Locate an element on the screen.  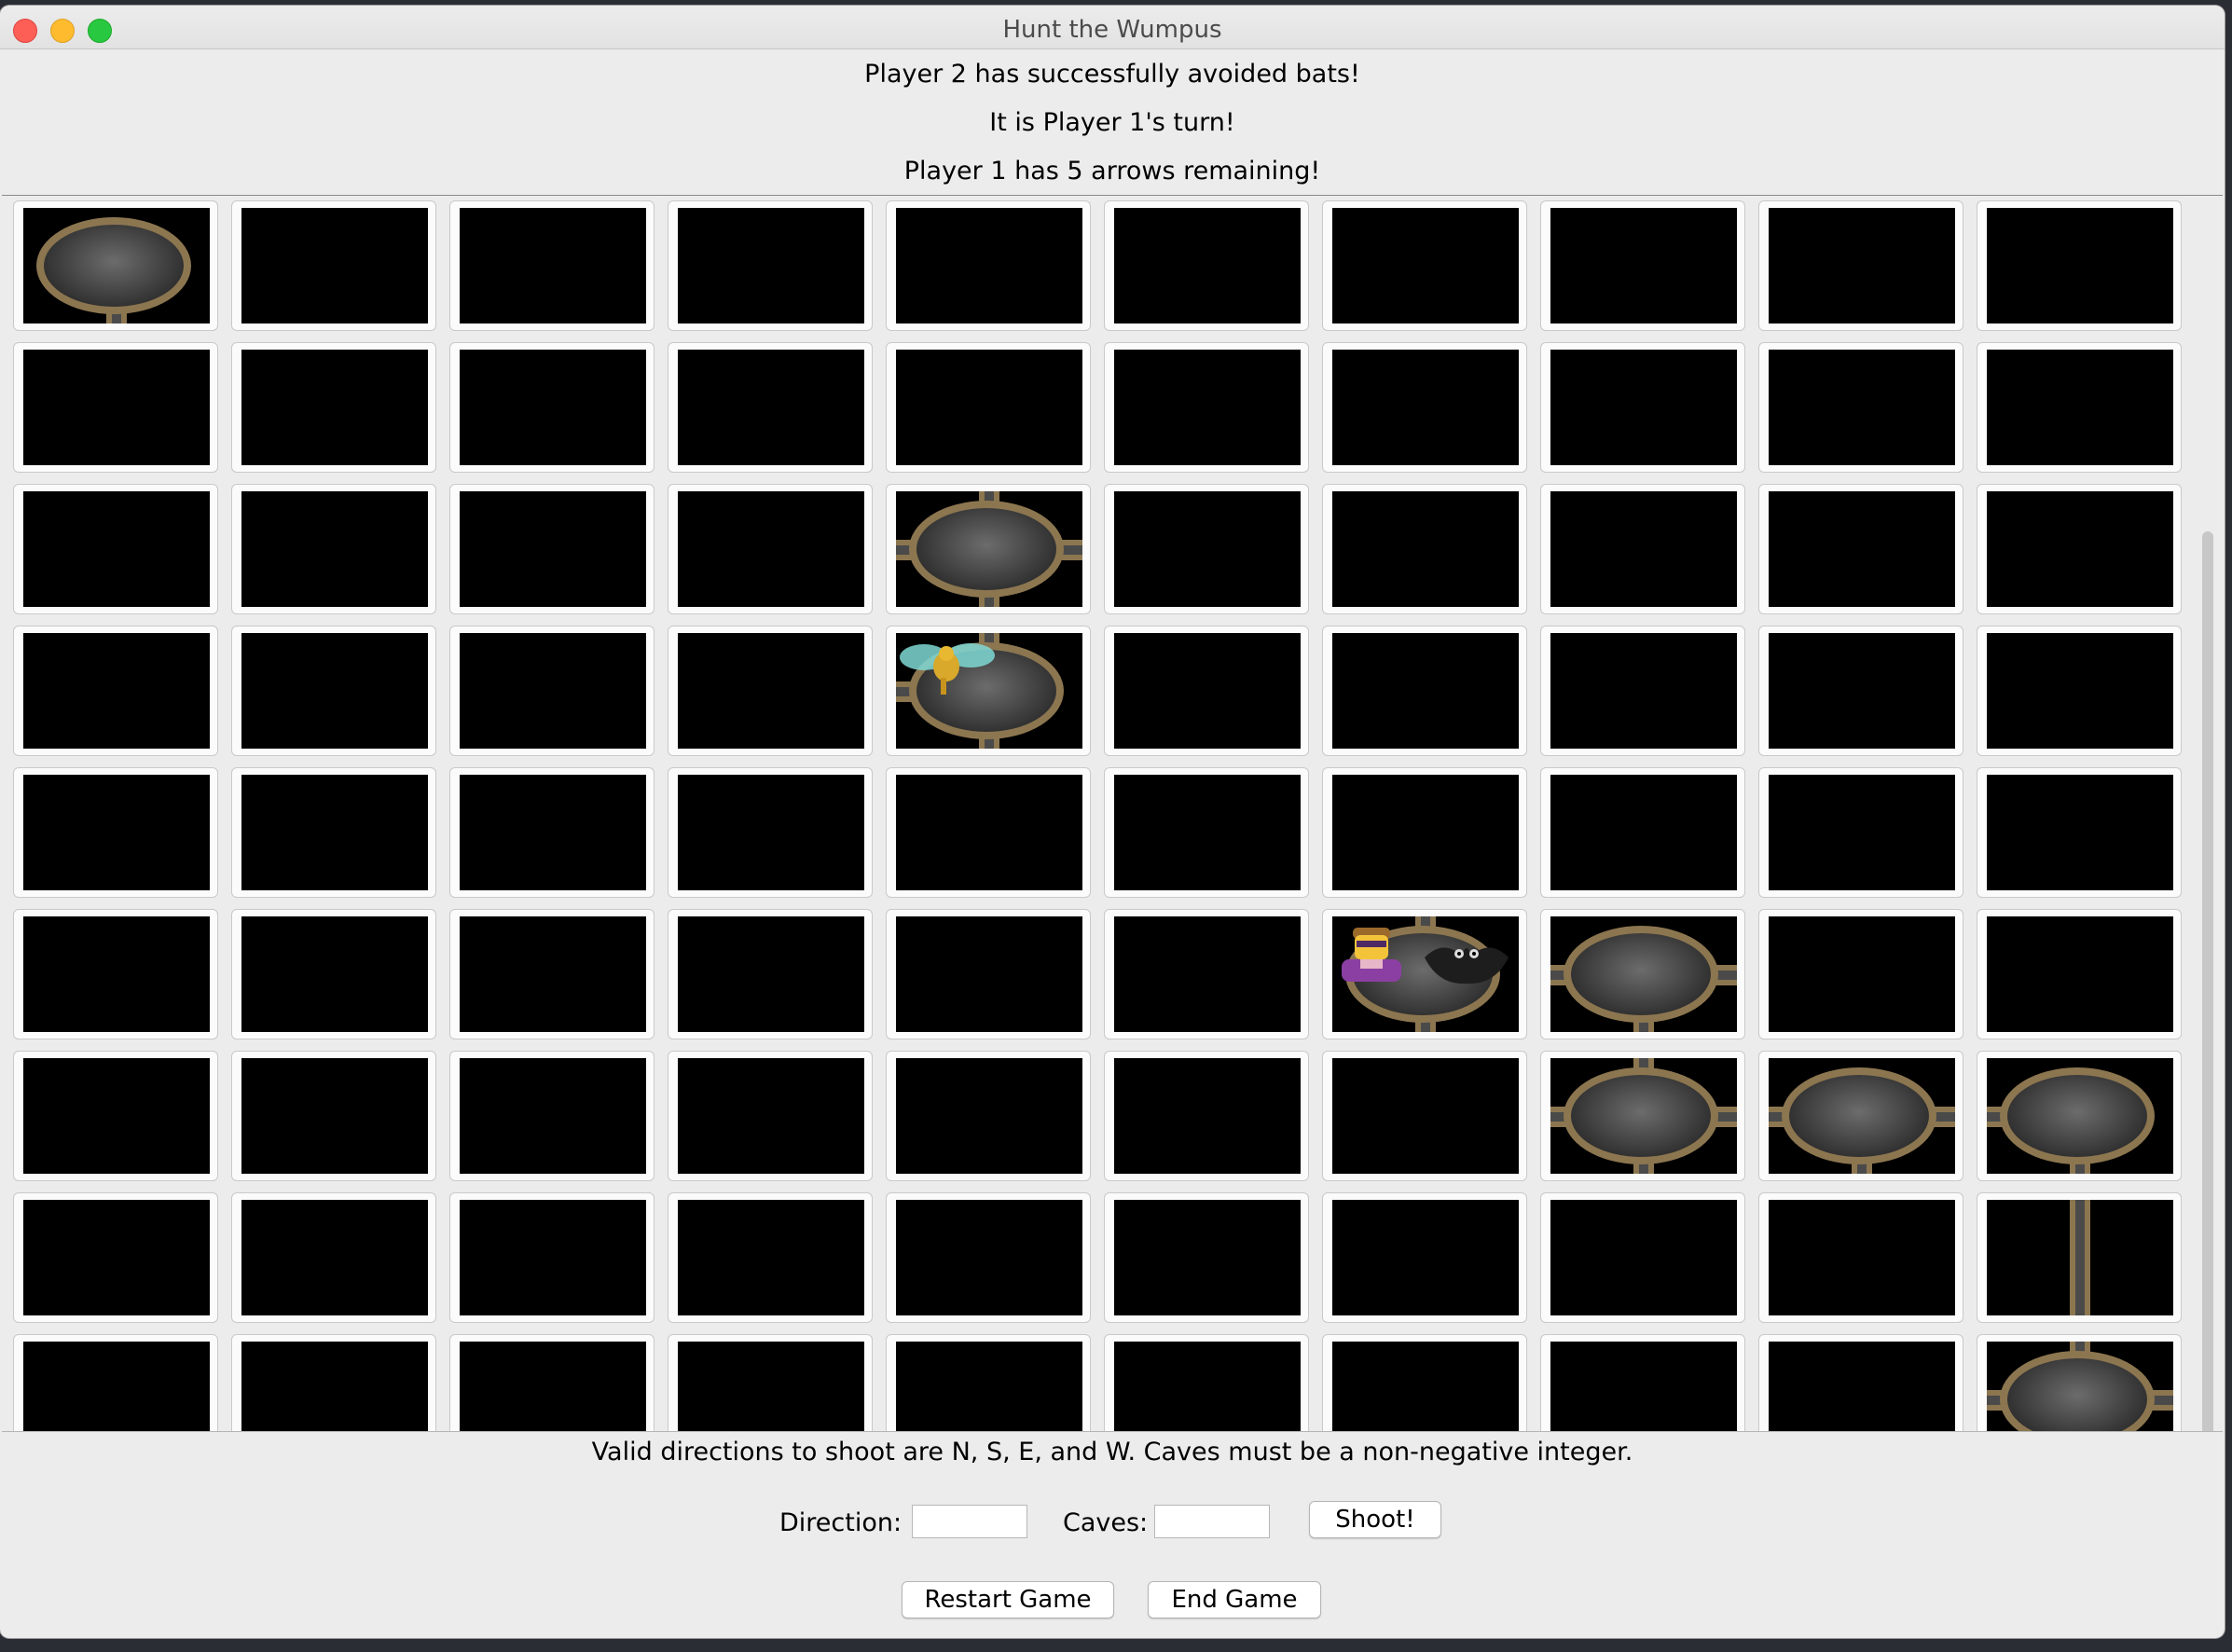
caves-input is located at coordinates (1212, 1522).